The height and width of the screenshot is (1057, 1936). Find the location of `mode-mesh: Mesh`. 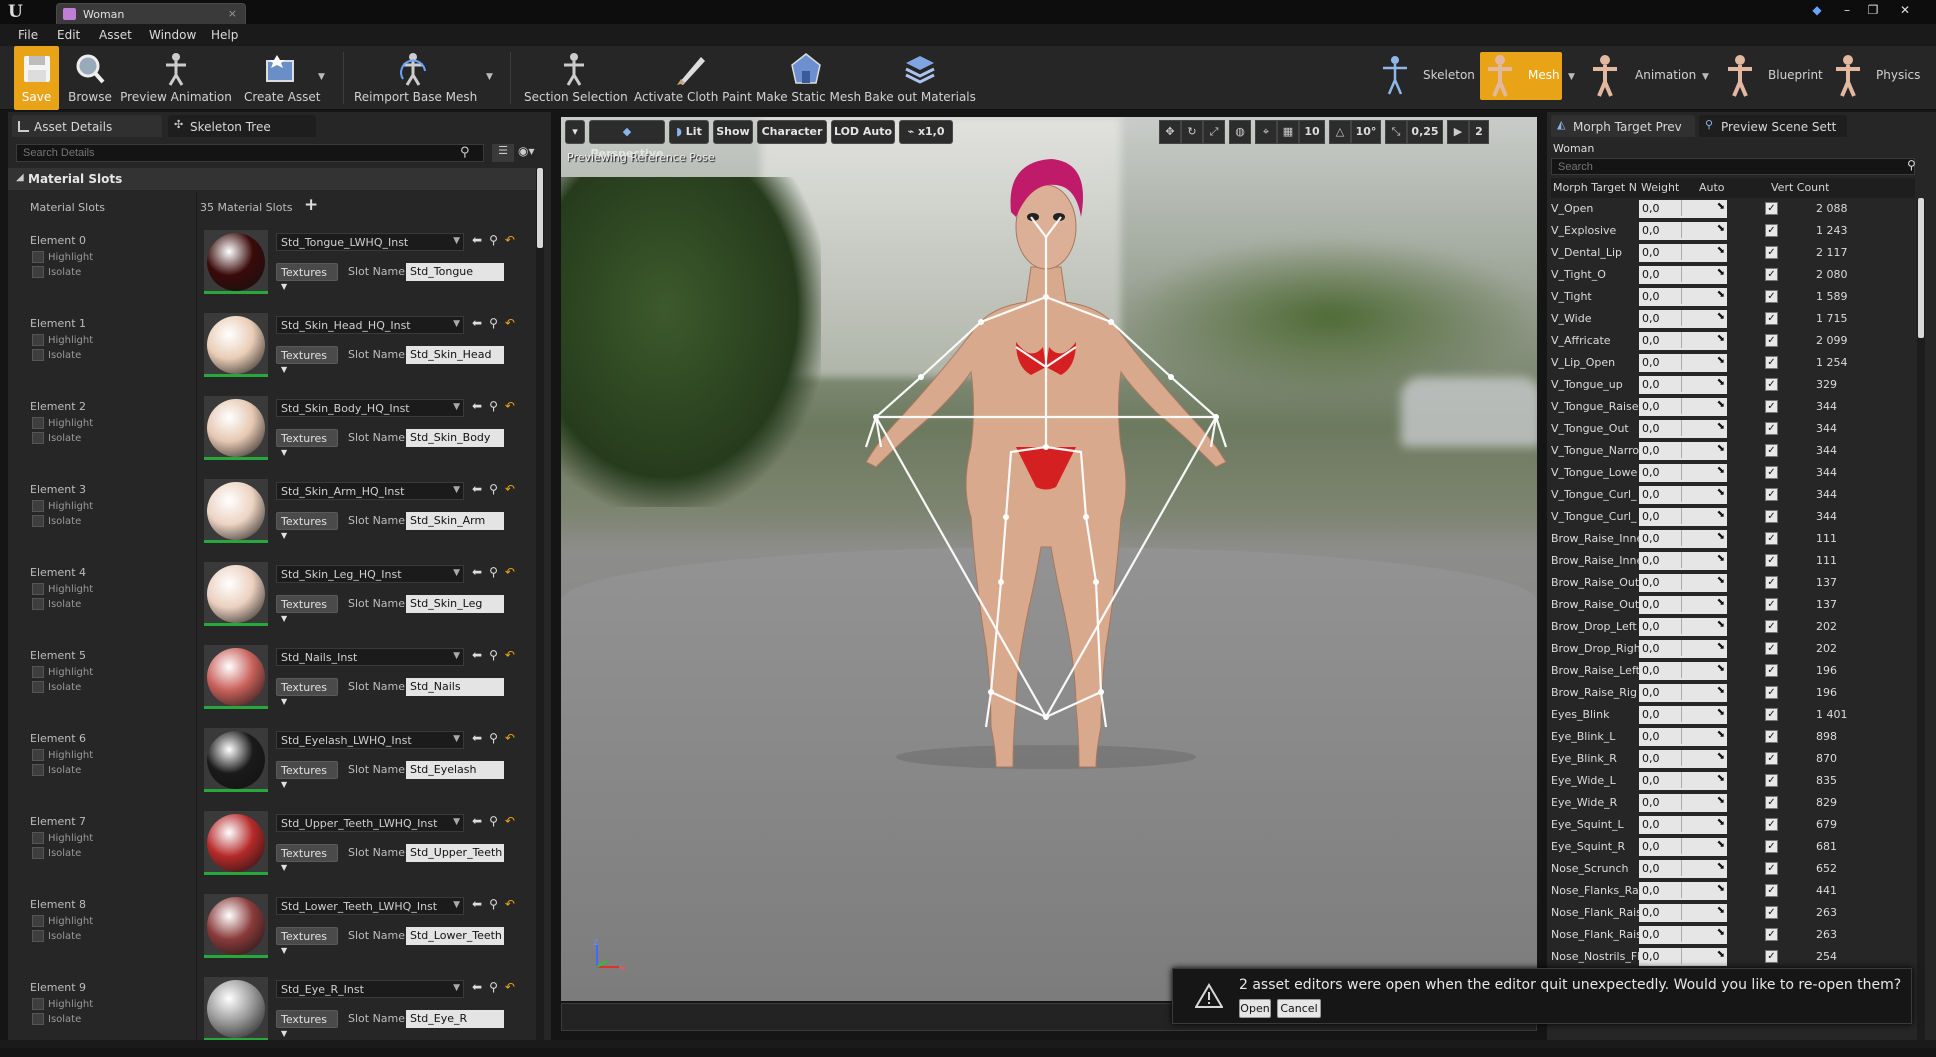

mode-mesh: Mesh is located at coordinates (1521, 76).